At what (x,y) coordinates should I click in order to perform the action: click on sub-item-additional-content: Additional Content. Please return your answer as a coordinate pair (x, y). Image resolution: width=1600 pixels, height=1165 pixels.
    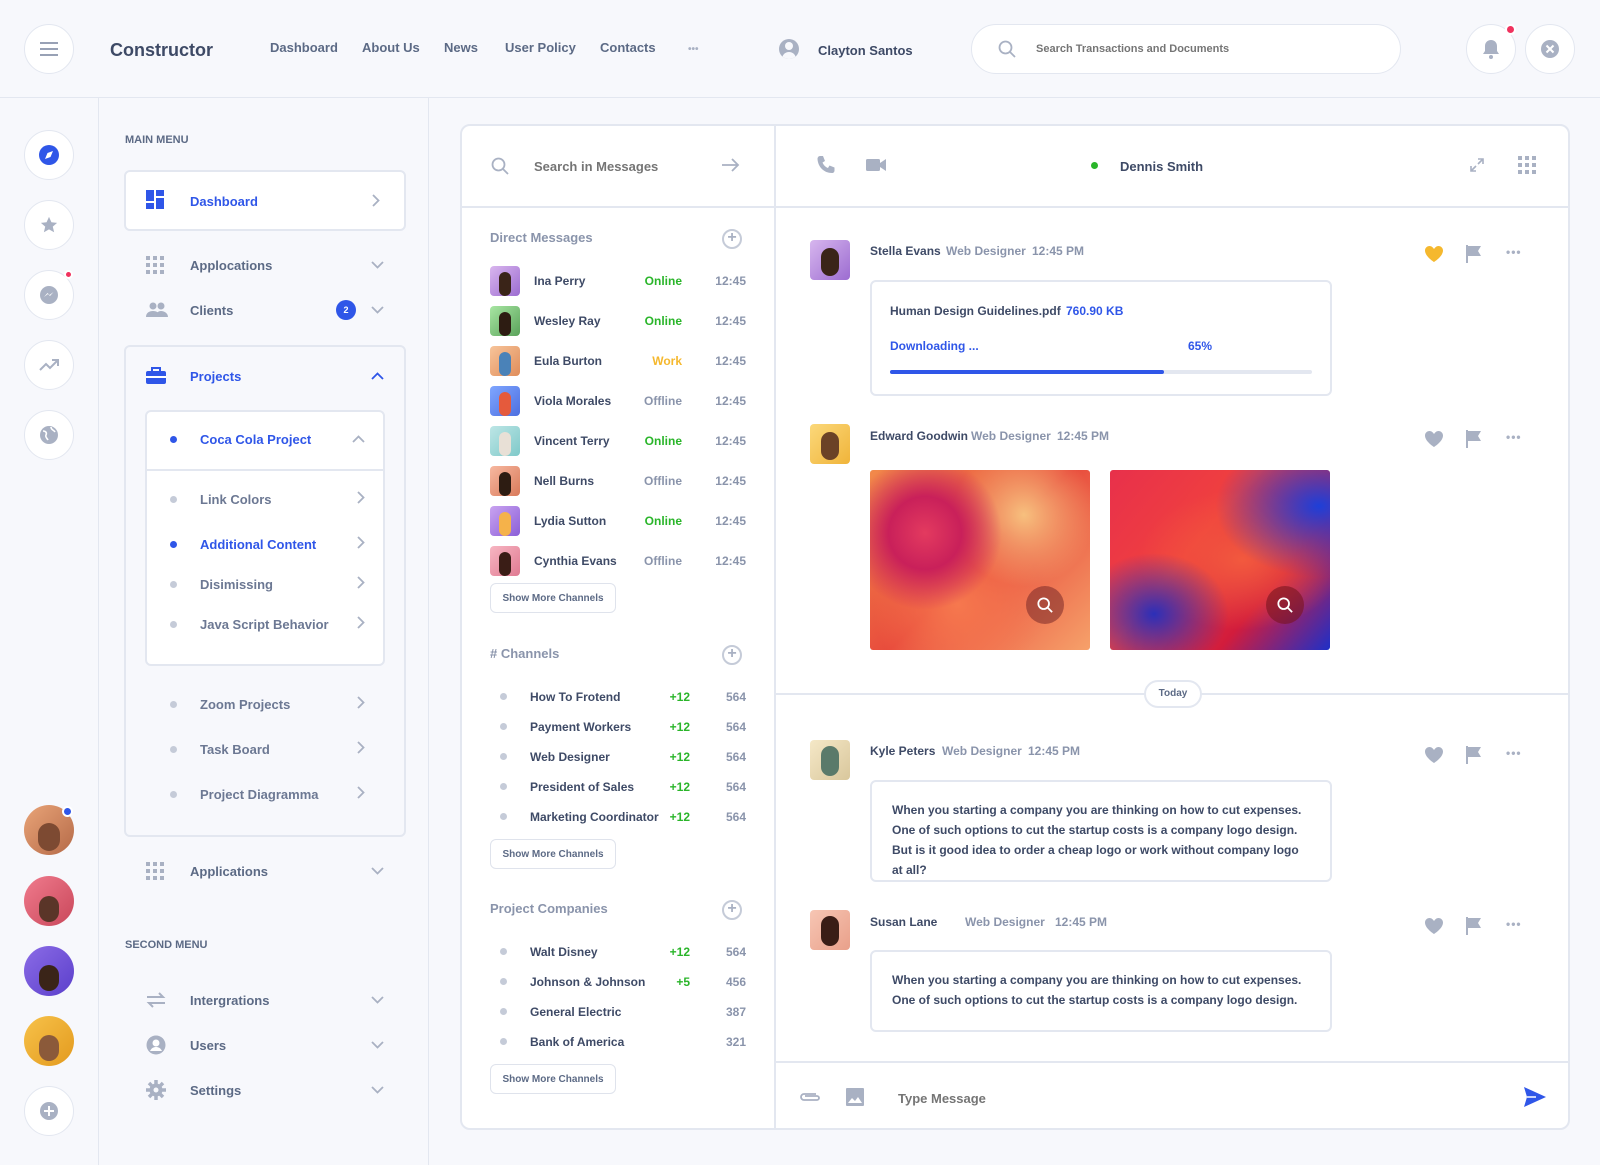
    Looking at the image, I should click on (267, 545).